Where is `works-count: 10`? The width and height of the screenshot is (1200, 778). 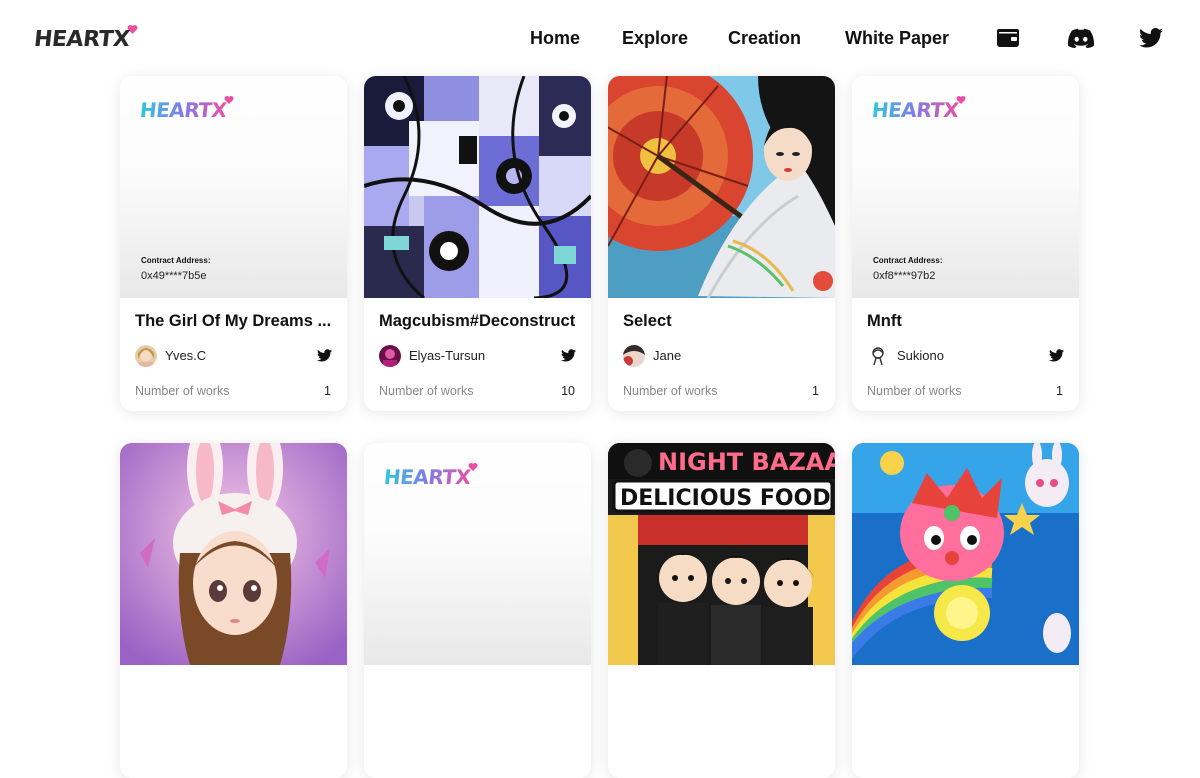 works-count: 10 is located at coordinates (568, 391).